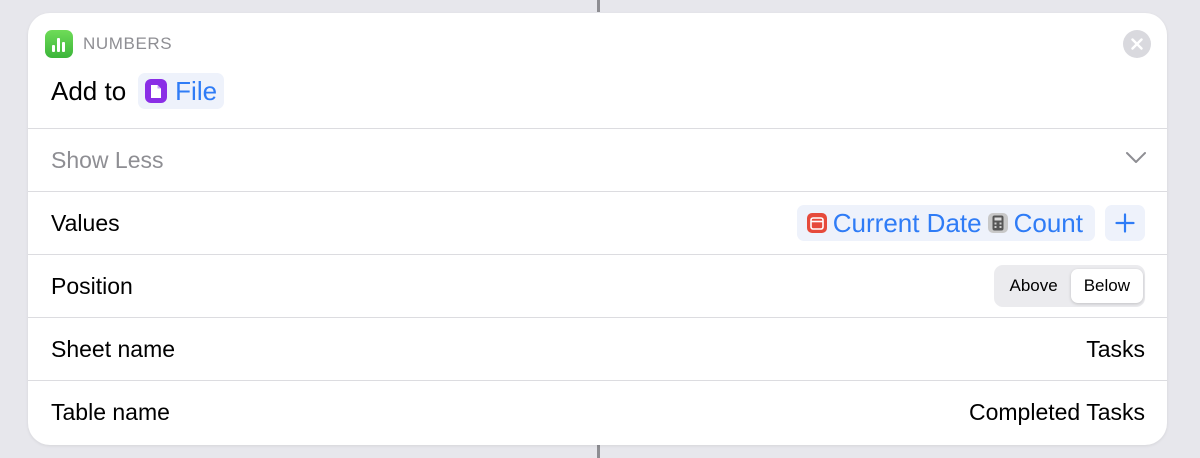  Describe the element at coordinates (598, 451) in the screenshot. I see `flow-connector-bottom` at that location.